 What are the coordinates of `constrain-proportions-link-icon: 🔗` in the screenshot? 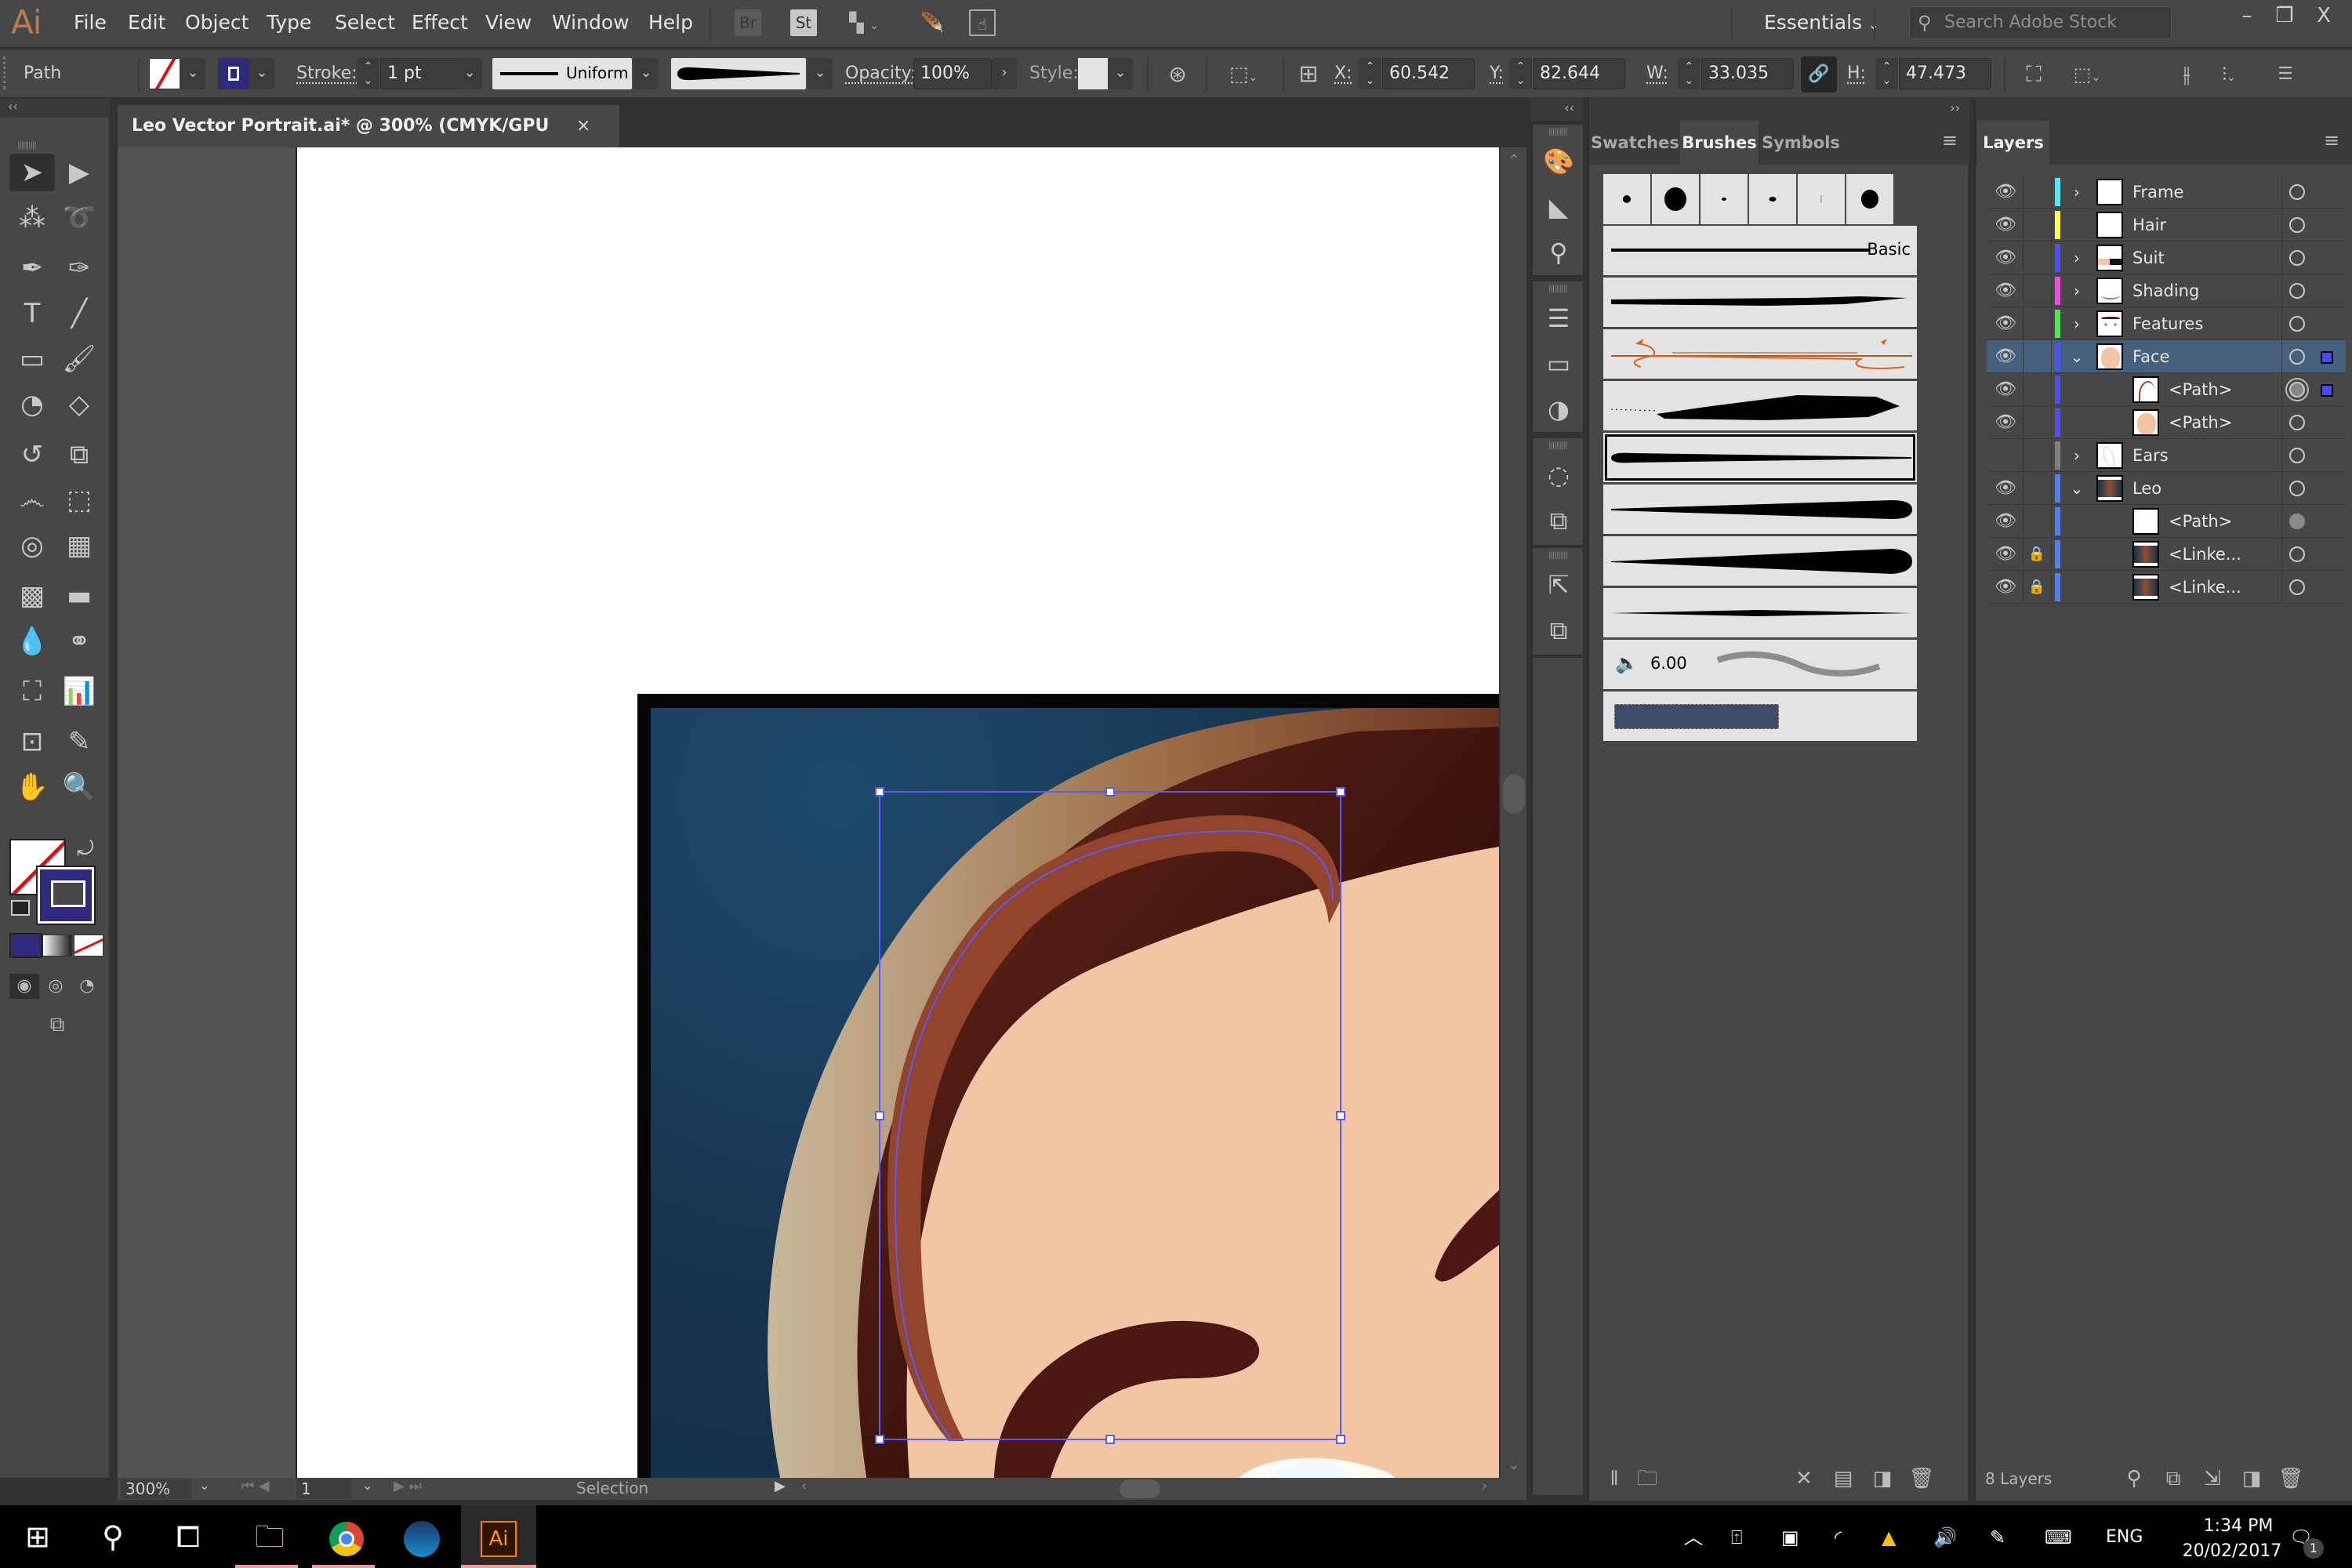 It's located at (1819, 74).